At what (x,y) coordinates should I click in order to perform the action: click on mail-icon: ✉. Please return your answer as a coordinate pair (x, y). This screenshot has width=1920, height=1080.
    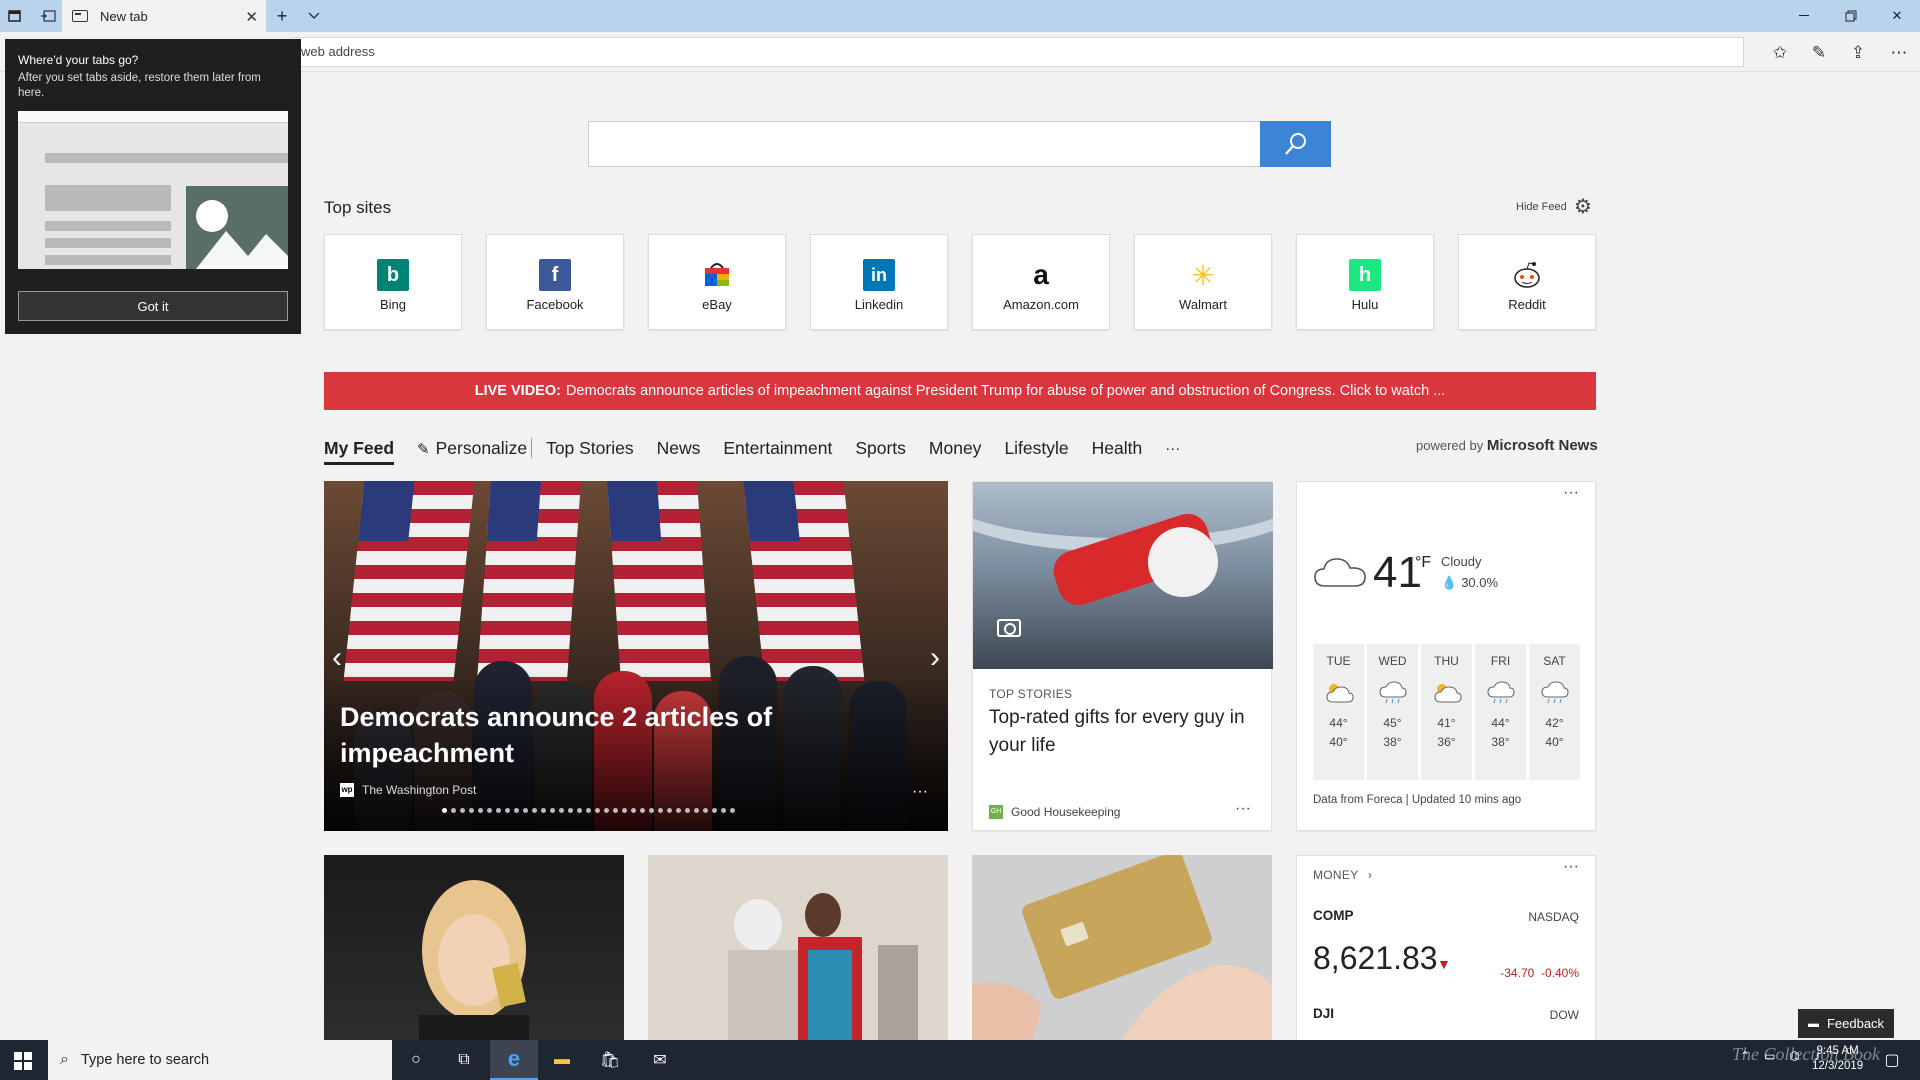
    Looking at the image, I should click on (660, 1060).